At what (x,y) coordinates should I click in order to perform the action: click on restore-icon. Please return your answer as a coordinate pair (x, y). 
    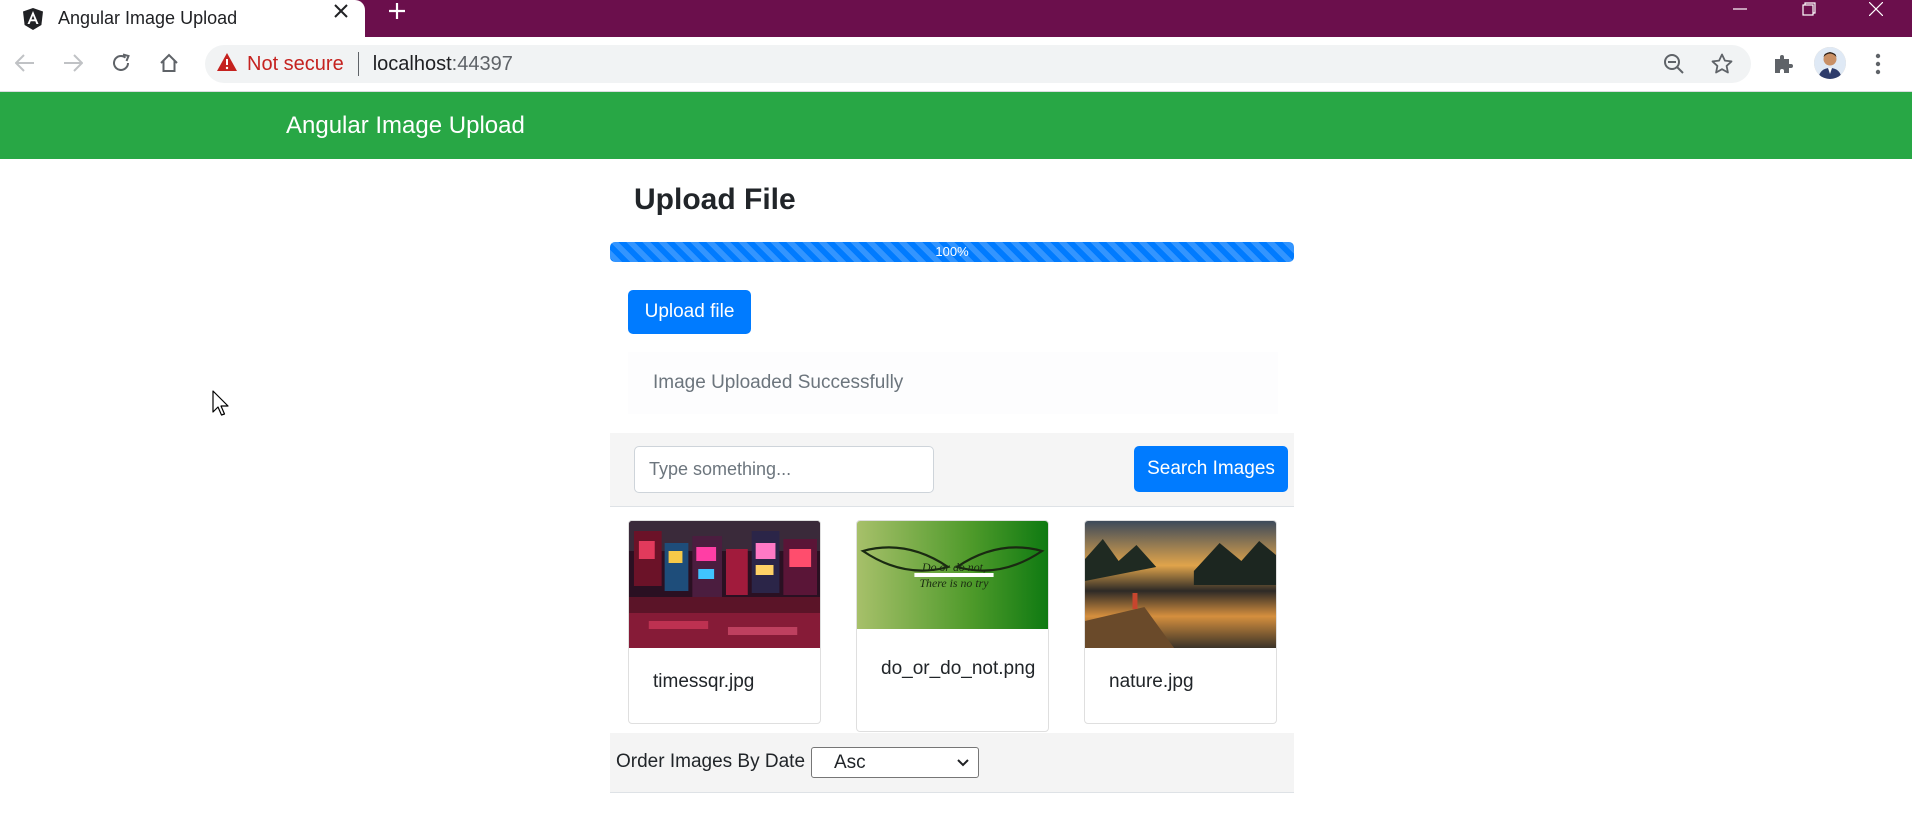
    Looking at the image, I should click on (1809, 9).